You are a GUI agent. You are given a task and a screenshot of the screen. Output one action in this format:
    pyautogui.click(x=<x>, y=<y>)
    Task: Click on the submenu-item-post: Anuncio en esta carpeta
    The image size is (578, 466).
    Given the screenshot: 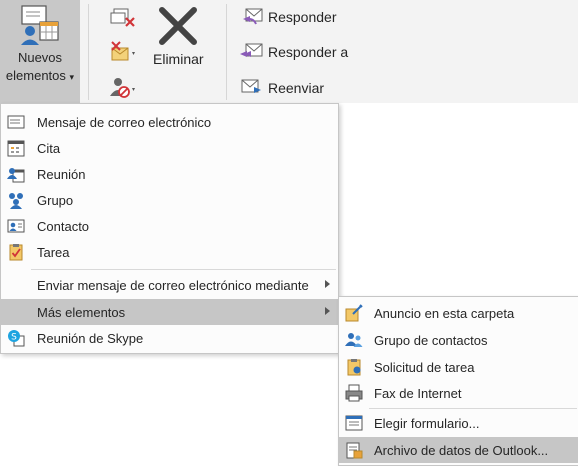 What is the action you would take?
    pyautogui.click(x=458, y=313)
    